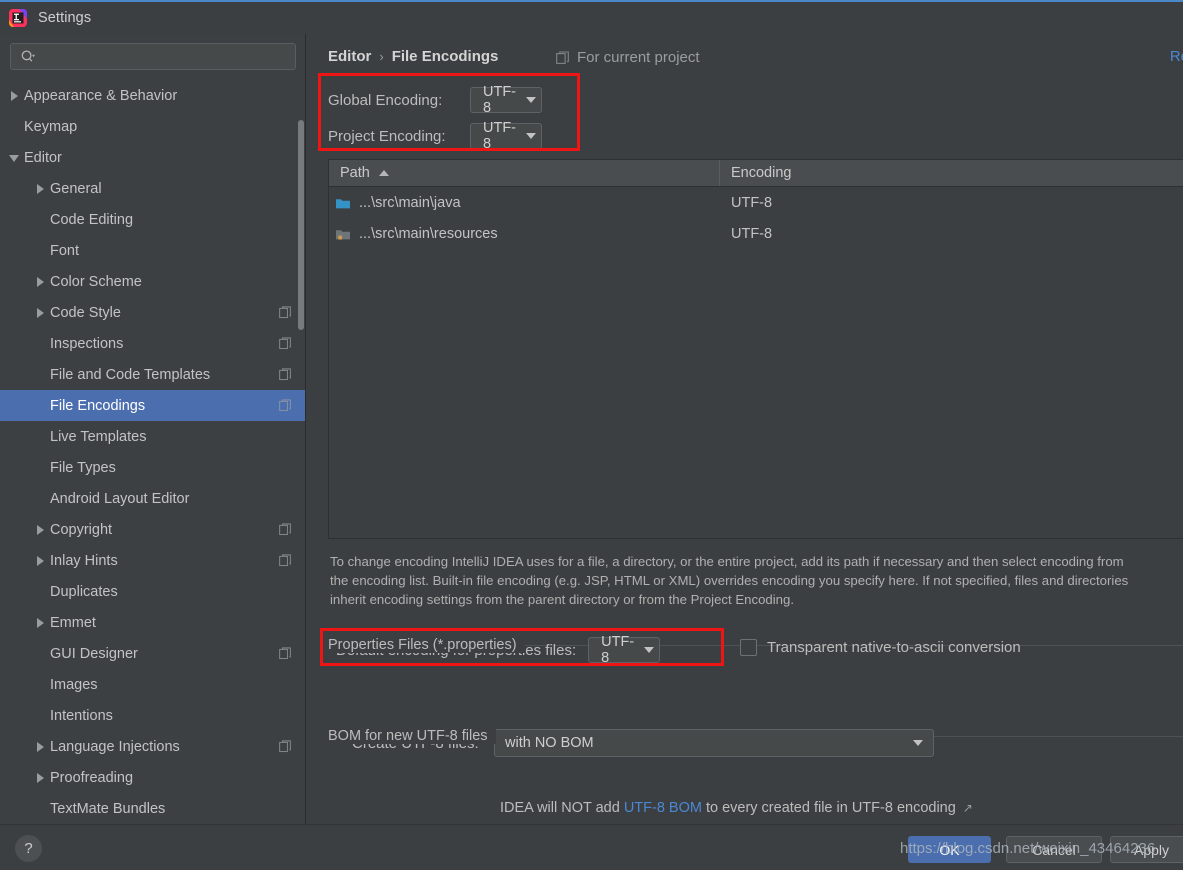  Describe the element at coordinates (591, 847) in the screenshot. I see `dialog-bottom-bar: ? OK Cancel Apply` at that location.